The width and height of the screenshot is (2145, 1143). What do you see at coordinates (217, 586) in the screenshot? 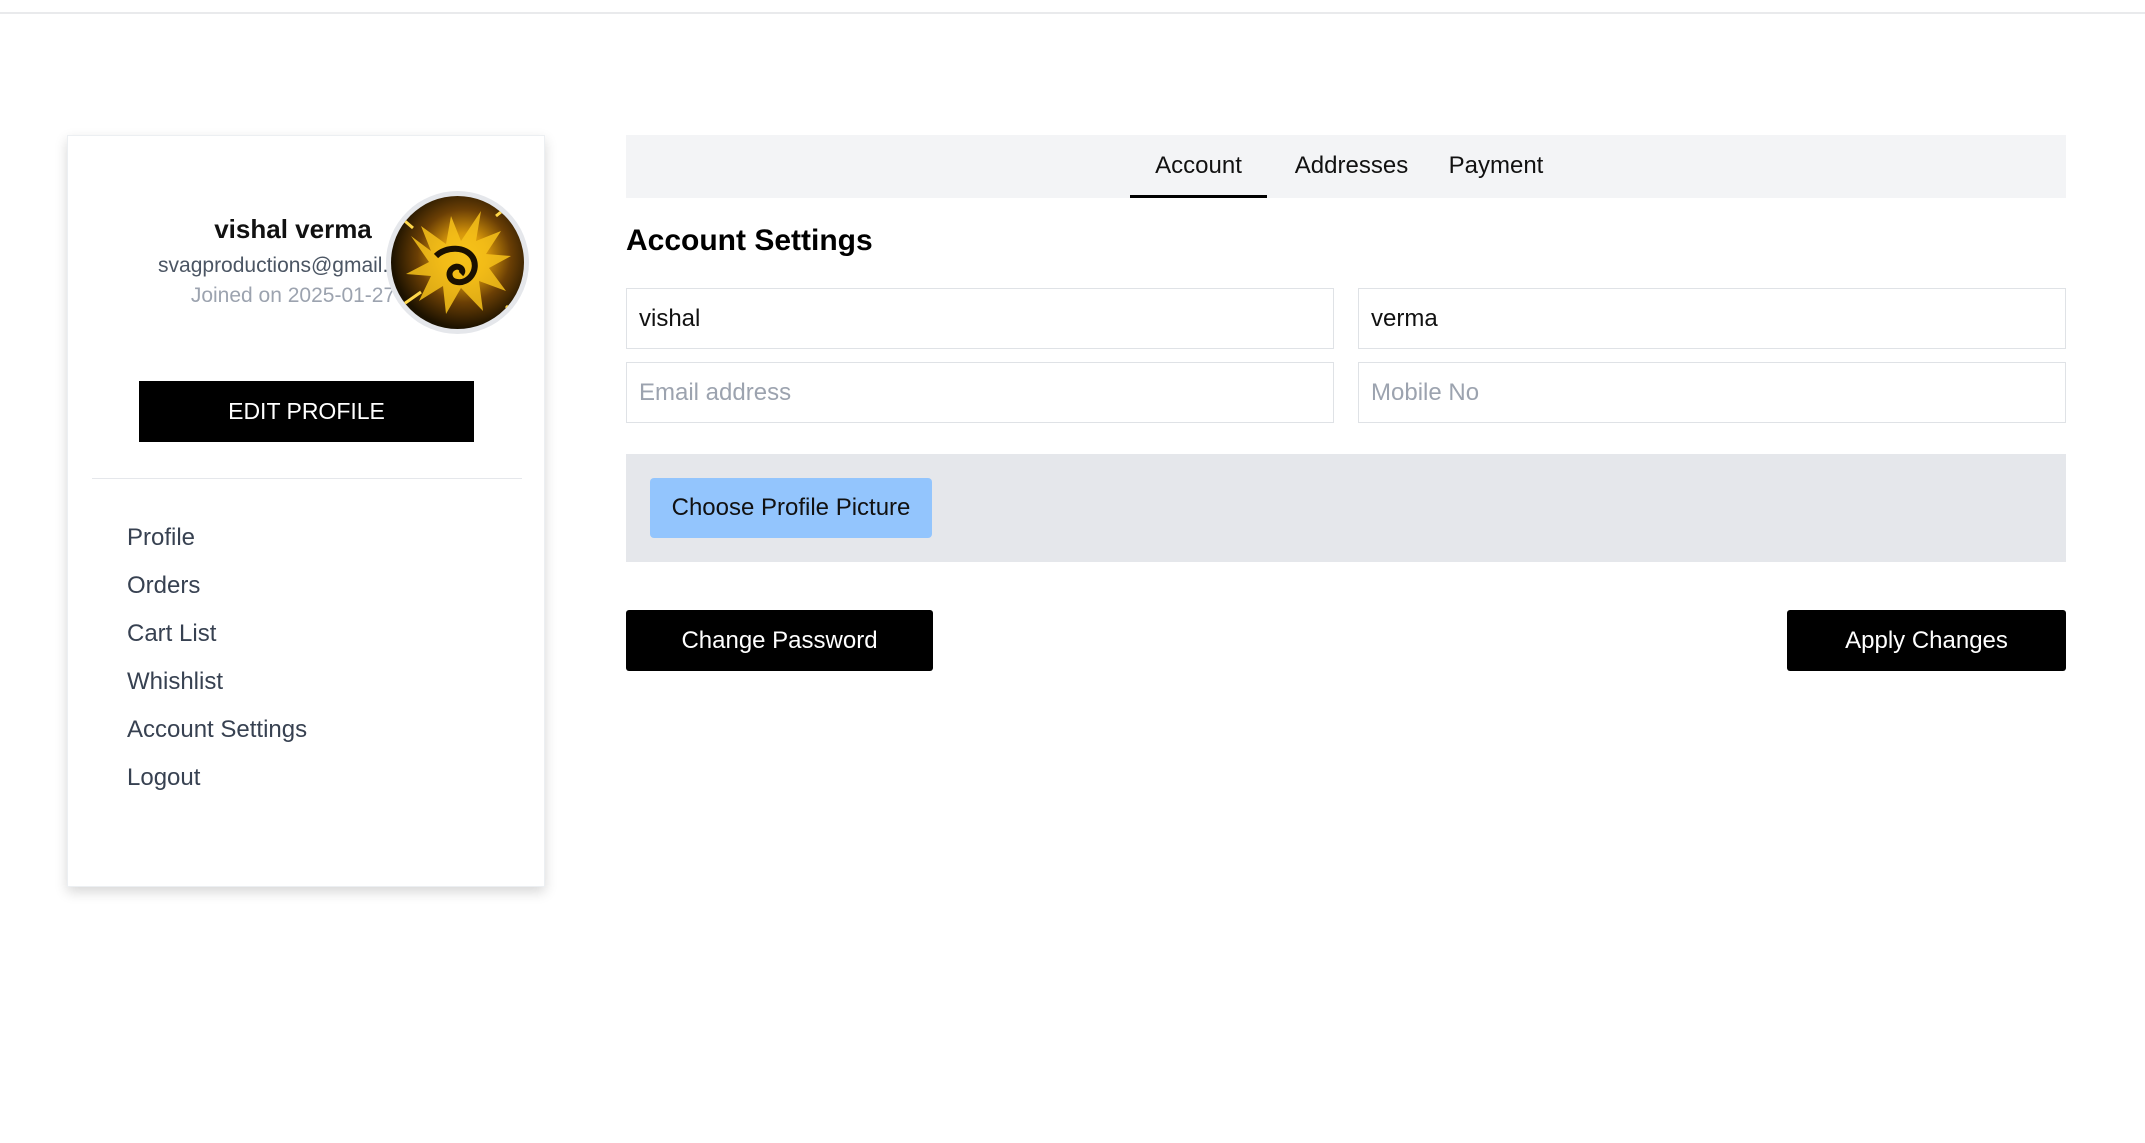
I see `sidebar-item-orders: Orders` at bounding box center [217, 586].